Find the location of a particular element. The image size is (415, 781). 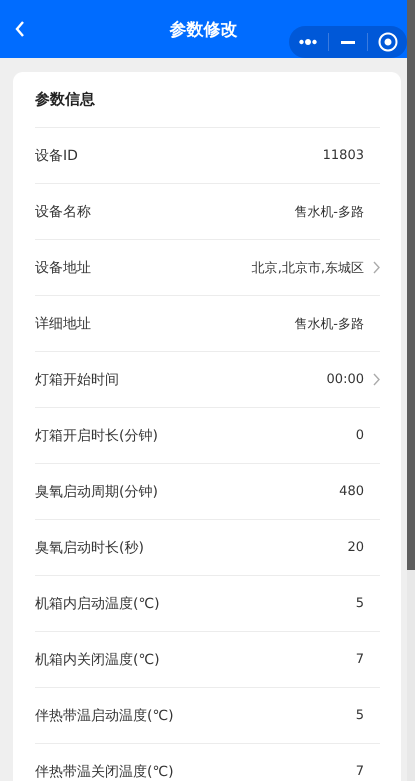

field-label: 伴热带温启动温度(℃) is located at coordinates (104, 715).